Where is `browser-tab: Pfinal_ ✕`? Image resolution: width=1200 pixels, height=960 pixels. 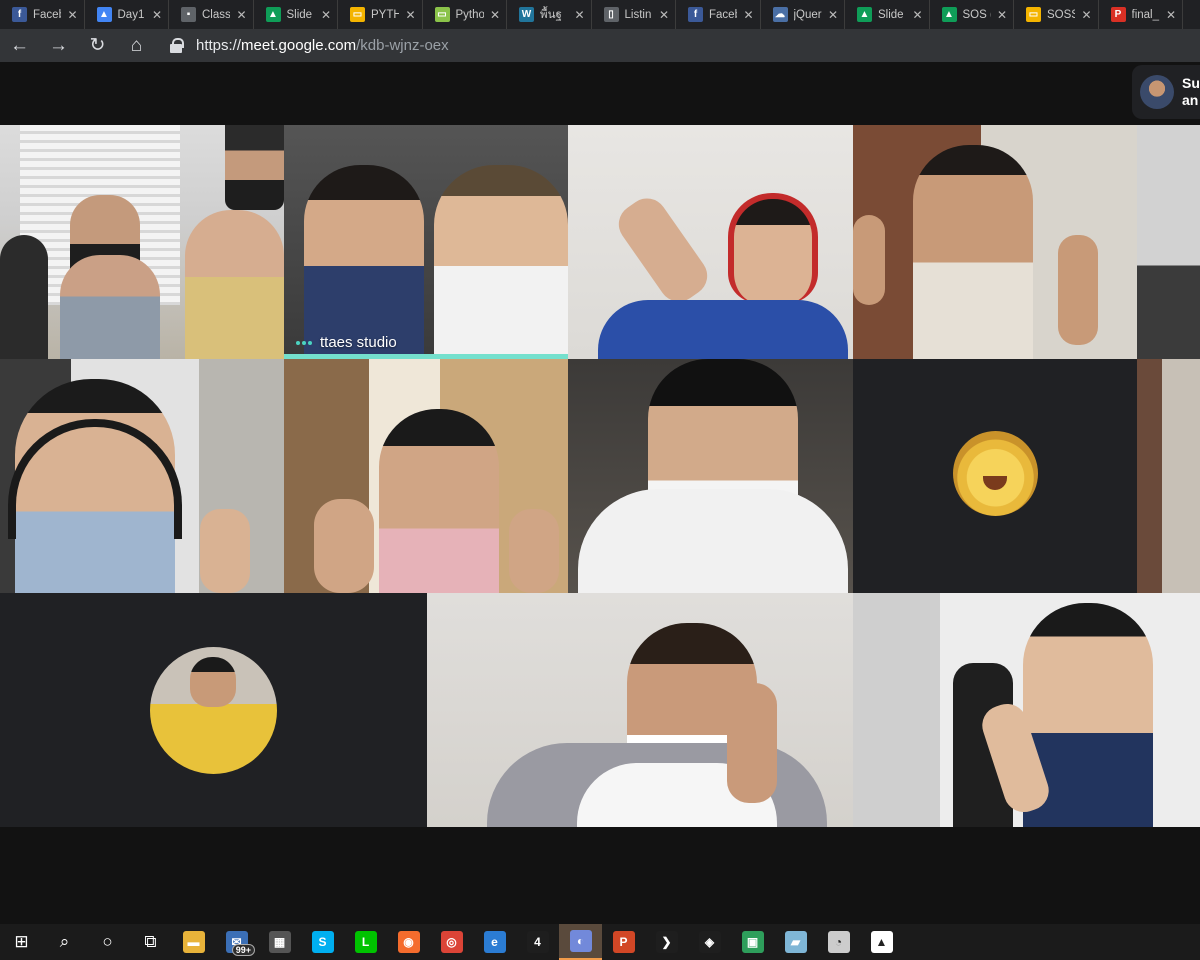
browser-tab: Pfinal_ ✕ is located at coordinates (1141, 14).